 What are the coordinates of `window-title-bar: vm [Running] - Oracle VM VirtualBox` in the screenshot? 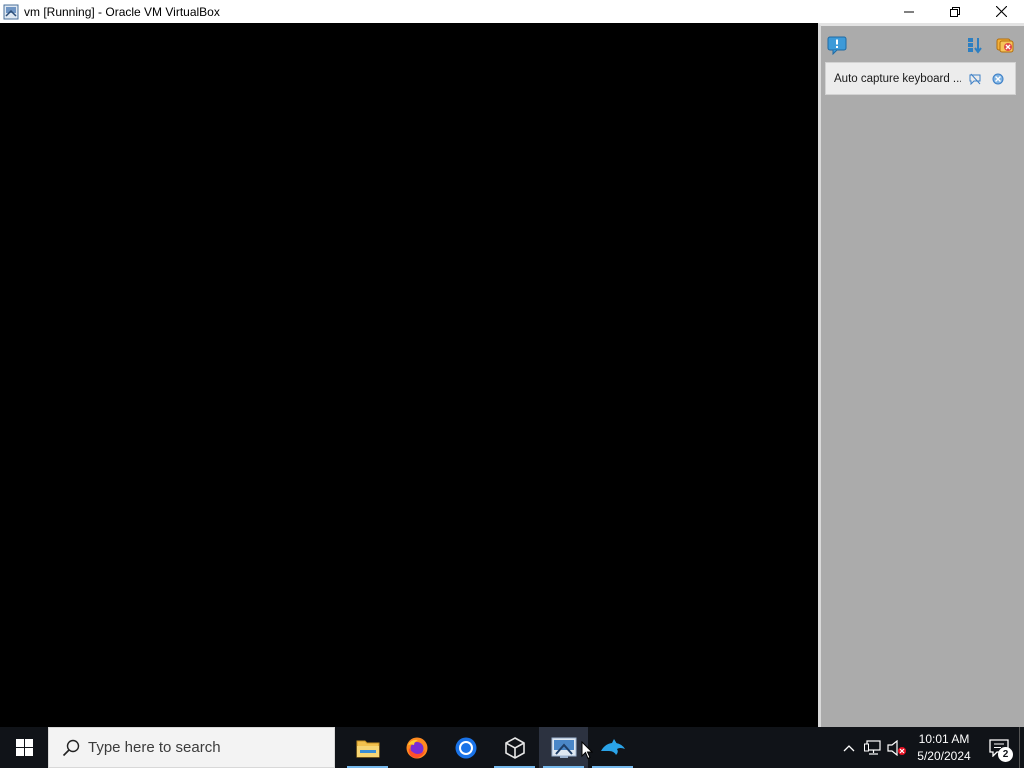 It's located at (512, 11).